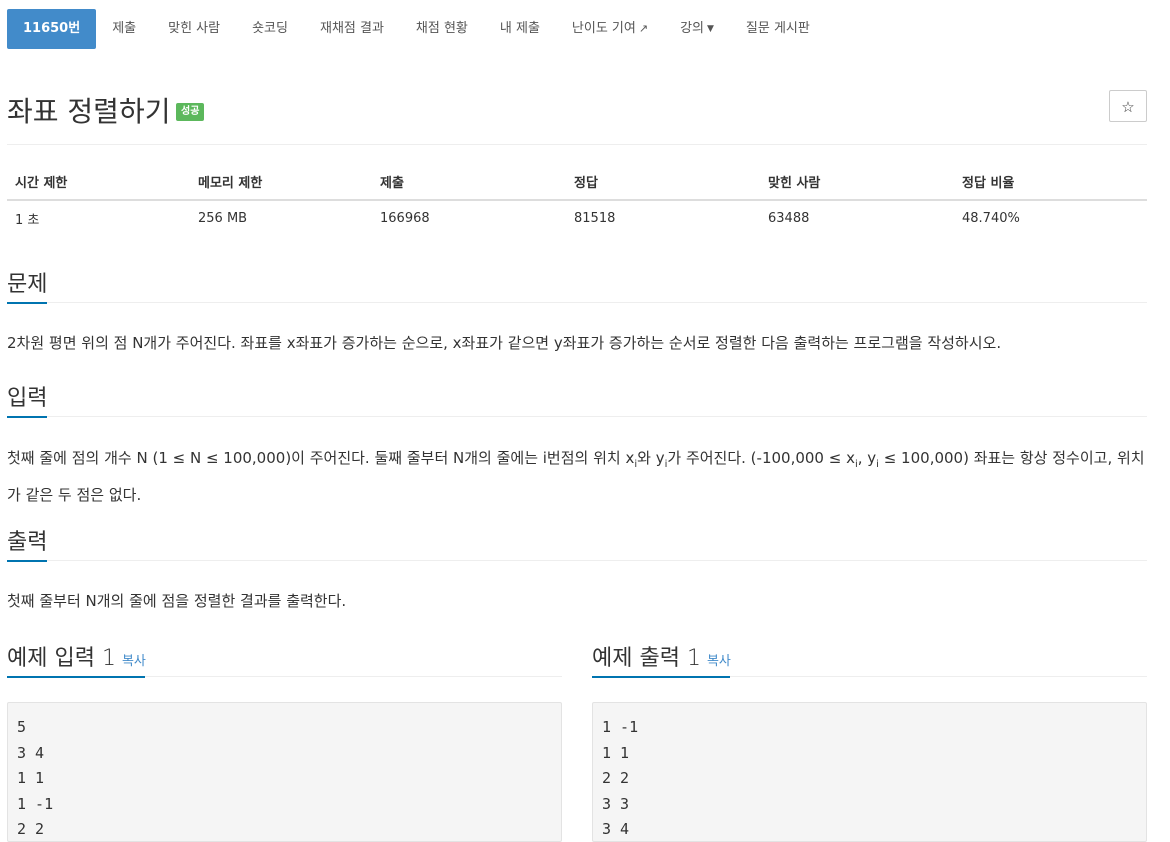 The height and width of the screenshot is (842, 1170). Describe the element at coordinates (27, 284) in the screenshot. I see `section-title-description: 문제` at that location.